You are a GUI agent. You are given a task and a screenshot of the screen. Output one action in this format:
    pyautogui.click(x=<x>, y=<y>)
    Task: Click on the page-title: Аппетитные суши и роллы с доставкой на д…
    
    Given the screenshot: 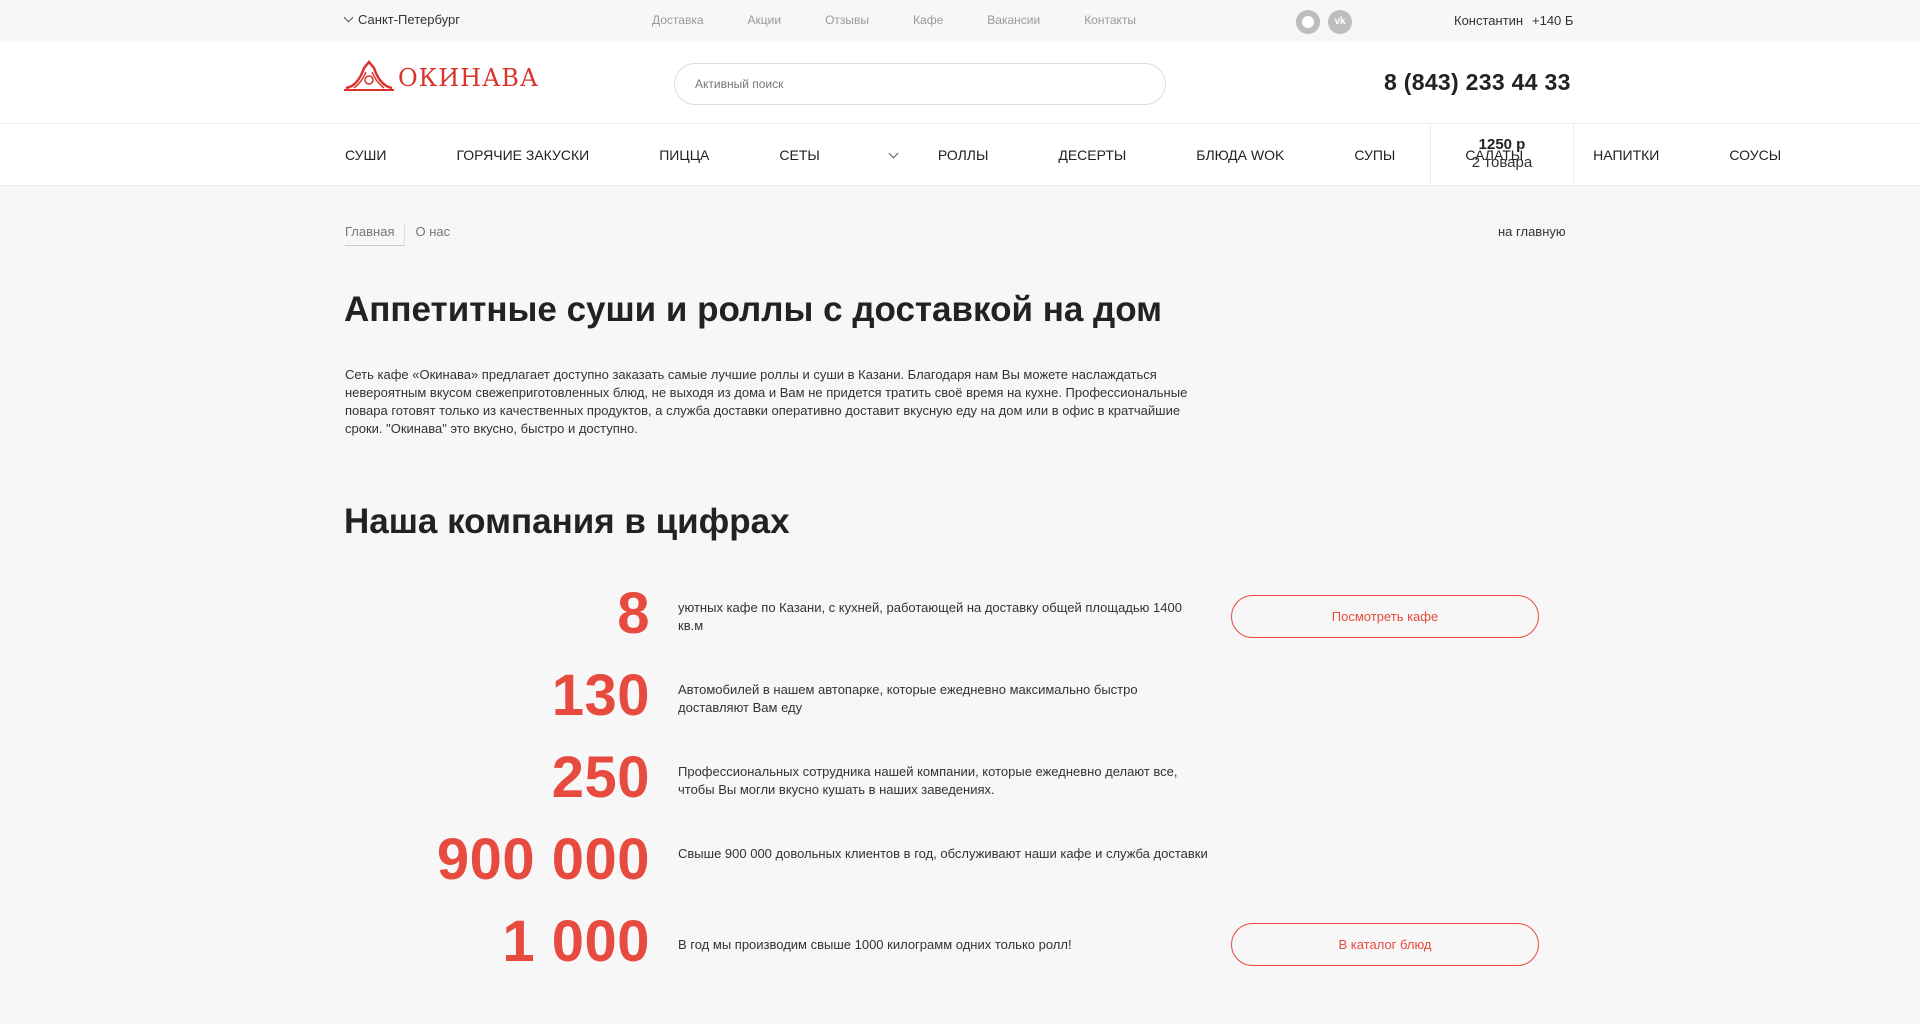 What is the action you would take?
    pyautogui.click(x=753, y=309)
    